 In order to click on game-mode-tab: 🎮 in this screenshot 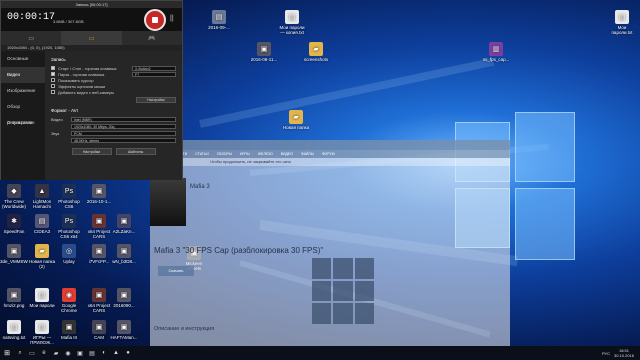, I will do `click(152, 38)`.